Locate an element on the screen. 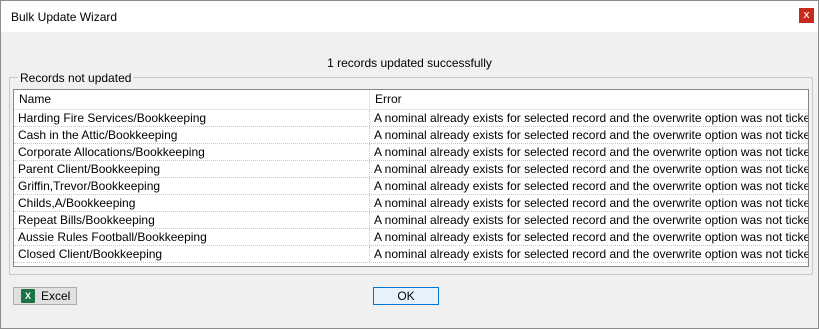 The height and width of the screenshot is (329, 819). title-bar: Bulk Update Wizard x is located at coordinates (409, 16).